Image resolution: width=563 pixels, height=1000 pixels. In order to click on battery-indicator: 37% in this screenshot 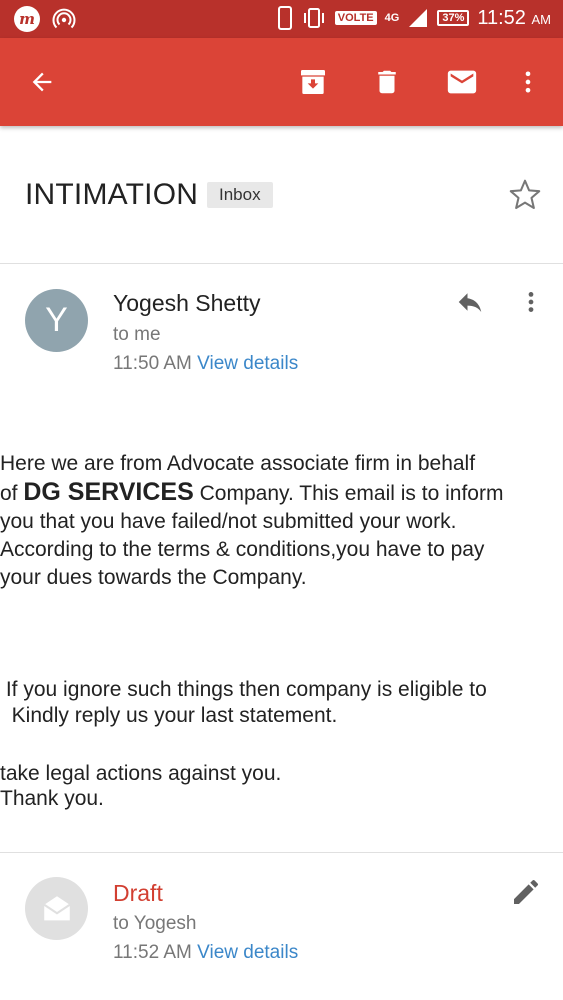, I will do `click(453, 18)`.